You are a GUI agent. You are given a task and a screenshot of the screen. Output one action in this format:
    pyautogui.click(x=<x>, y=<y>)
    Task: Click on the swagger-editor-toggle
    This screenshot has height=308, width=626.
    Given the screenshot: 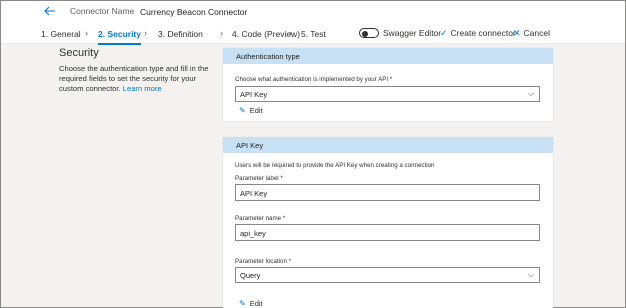 What is the action you would take?
    pyautogui.click(x=369, y=33)
    